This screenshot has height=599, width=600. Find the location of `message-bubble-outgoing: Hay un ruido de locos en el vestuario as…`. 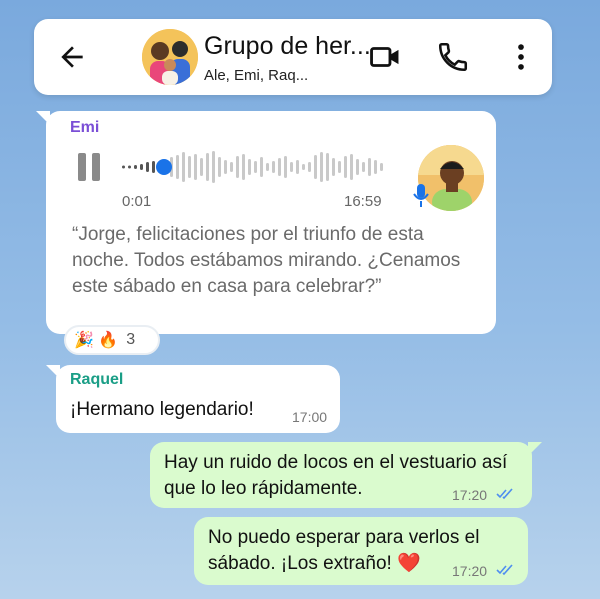

message-bubble-outgoing: Hay un ruido de locos en el vestuario as… is located at coordinates (346, 475).